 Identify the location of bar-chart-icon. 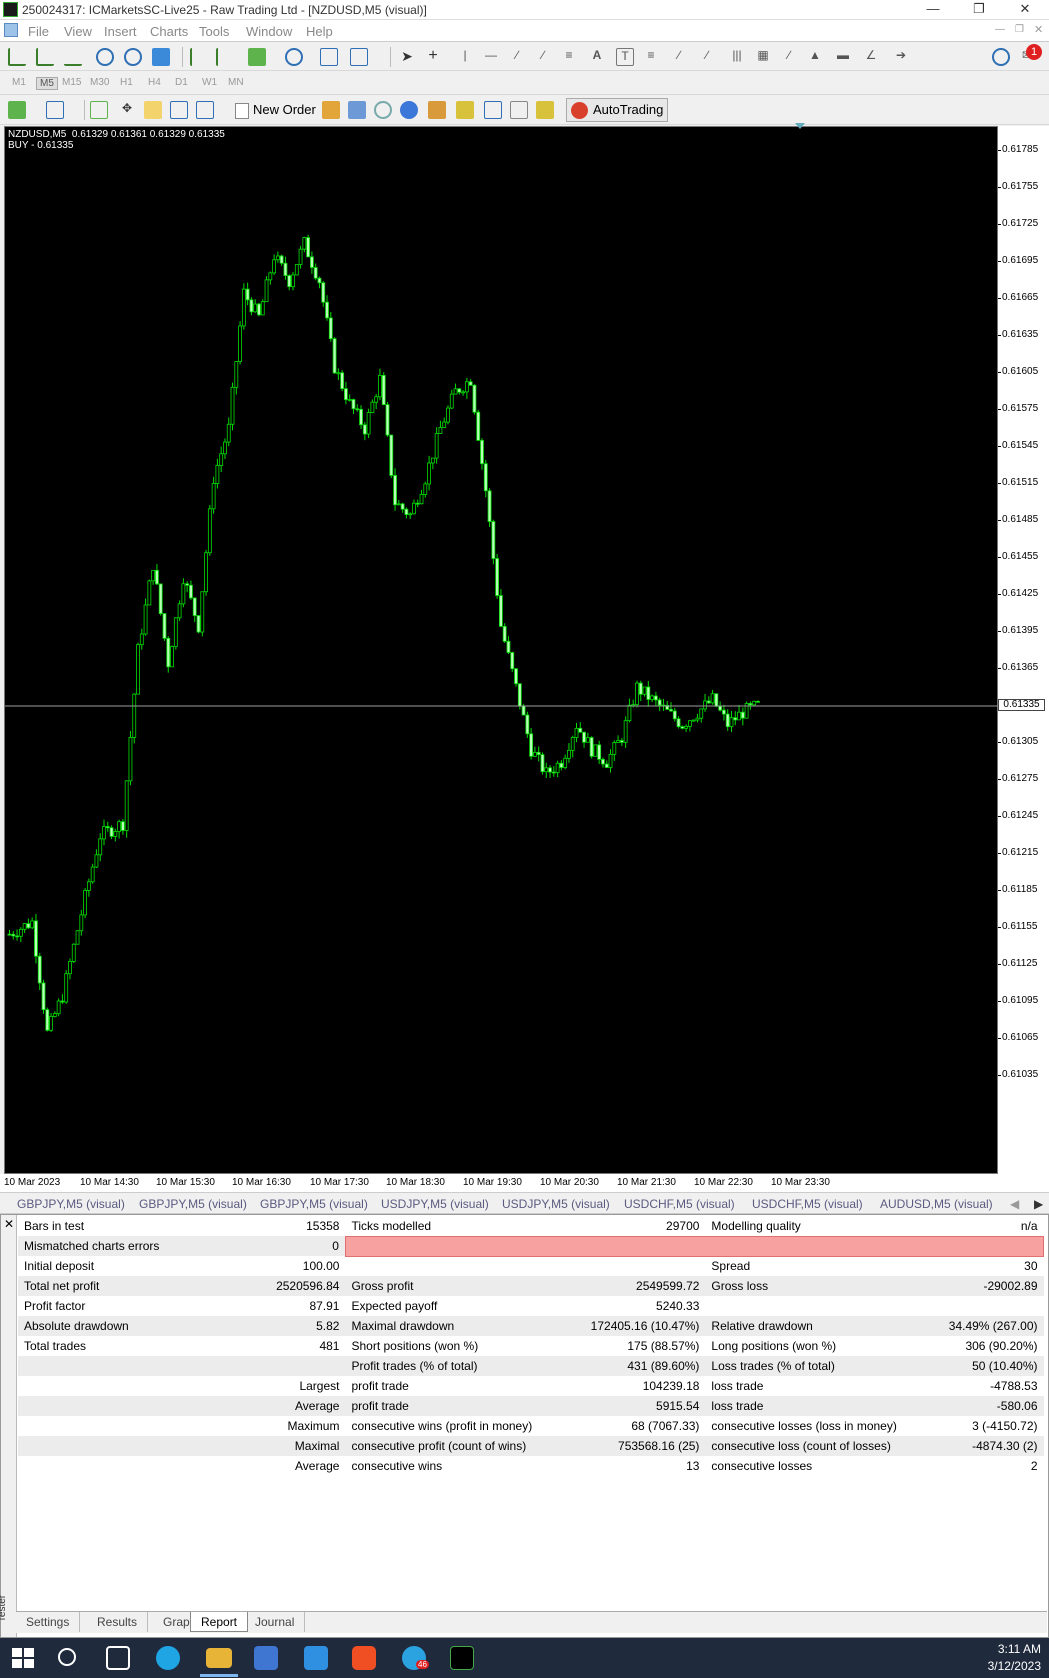
(17, 57).